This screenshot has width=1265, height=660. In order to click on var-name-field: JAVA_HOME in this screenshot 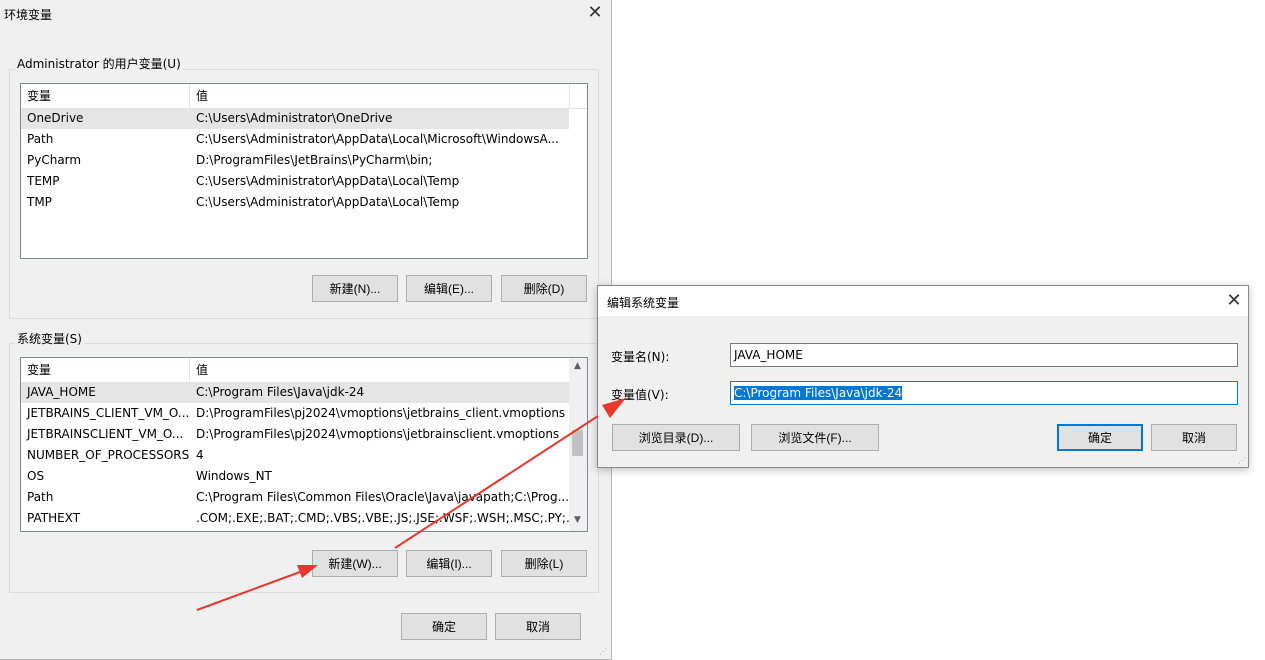, I will do `click(984, 355)`.